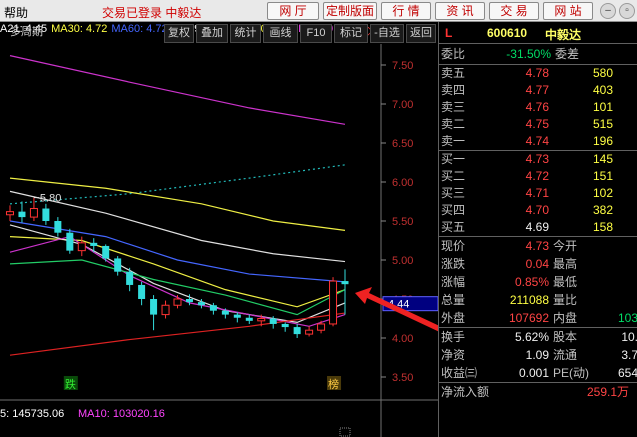 This screenshot has height=437, width=637. Describe the element at coordinates (565, 282) in the screenshot. I see `quote-label-2: 最低` at that location.